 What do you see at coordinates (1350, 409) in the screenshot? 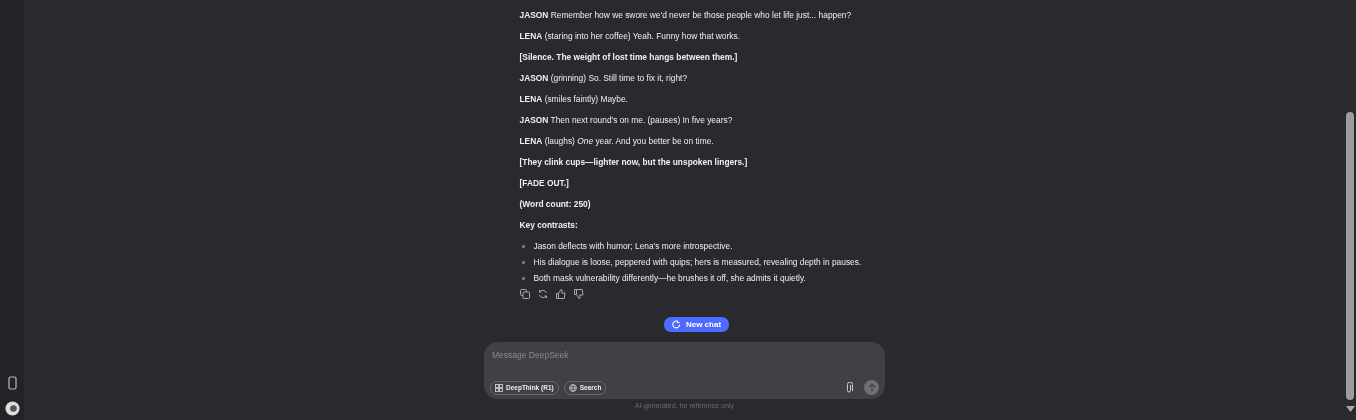
I see `scroll-down-icon` at bounding box center [1350, 409].